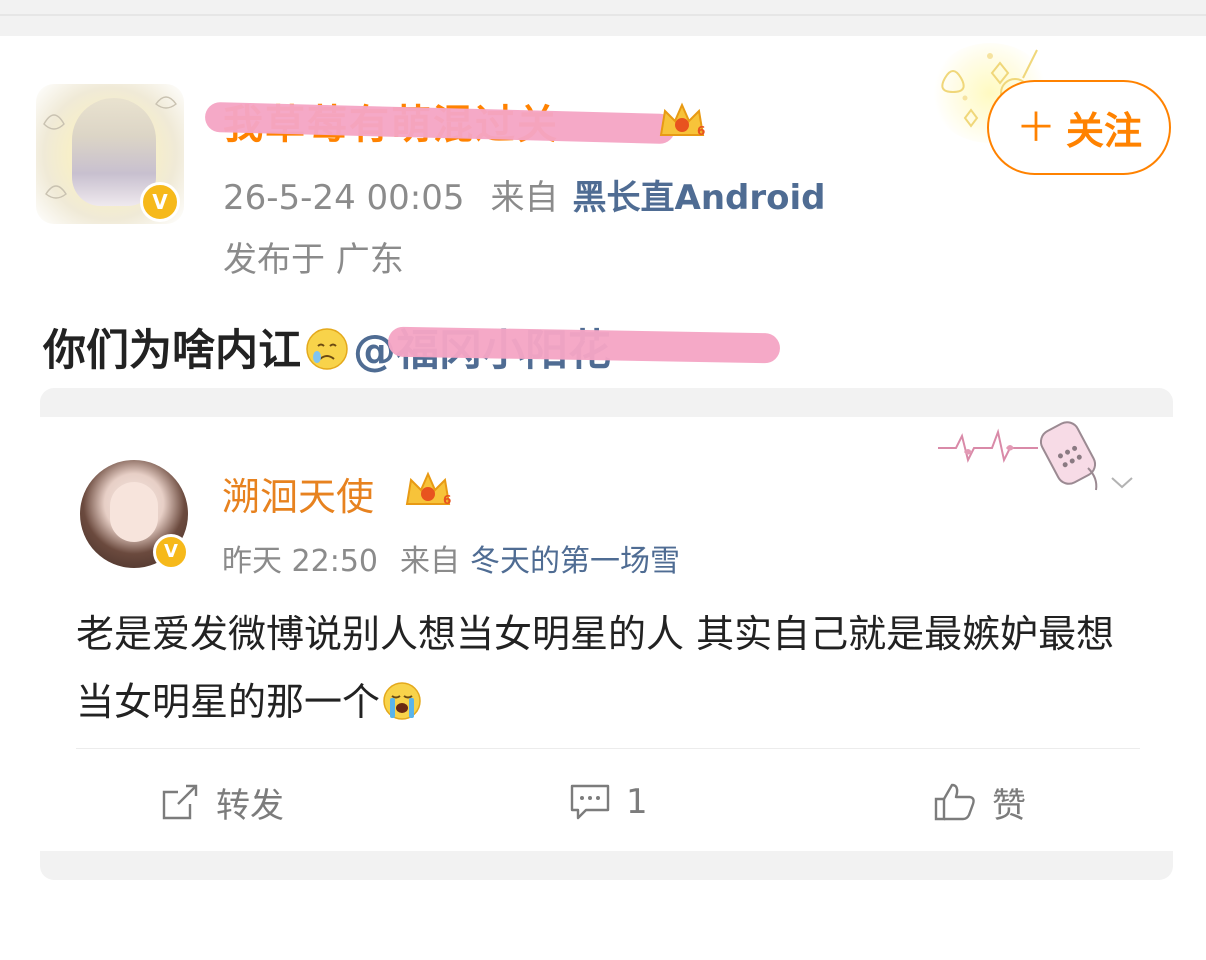 The height and width of the screenshot is (960, 1206). I want to click on post-timestamp: 26-5-24 00:05, so click(344, 198).